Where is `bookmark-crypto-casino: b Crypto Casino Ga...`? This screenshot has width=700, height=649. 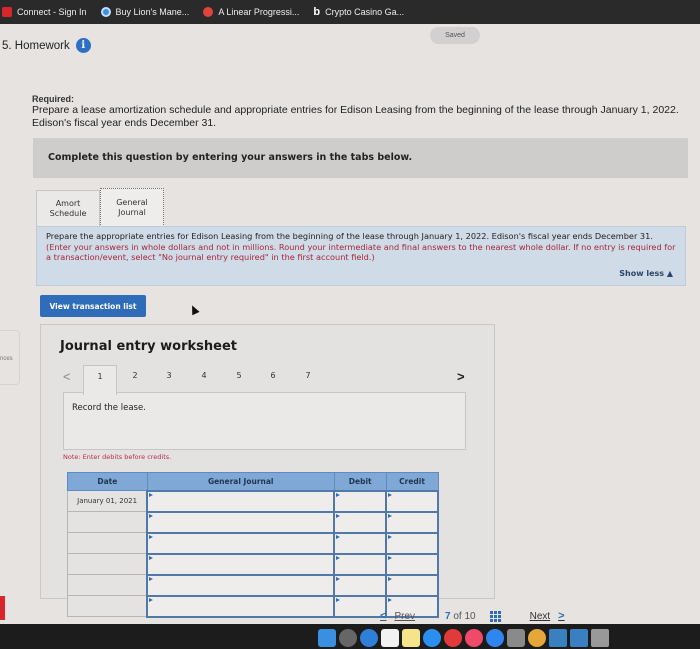
bookmark-crypto-casino: b Crypto Casino Ga... is located at coordinates (358, 12).